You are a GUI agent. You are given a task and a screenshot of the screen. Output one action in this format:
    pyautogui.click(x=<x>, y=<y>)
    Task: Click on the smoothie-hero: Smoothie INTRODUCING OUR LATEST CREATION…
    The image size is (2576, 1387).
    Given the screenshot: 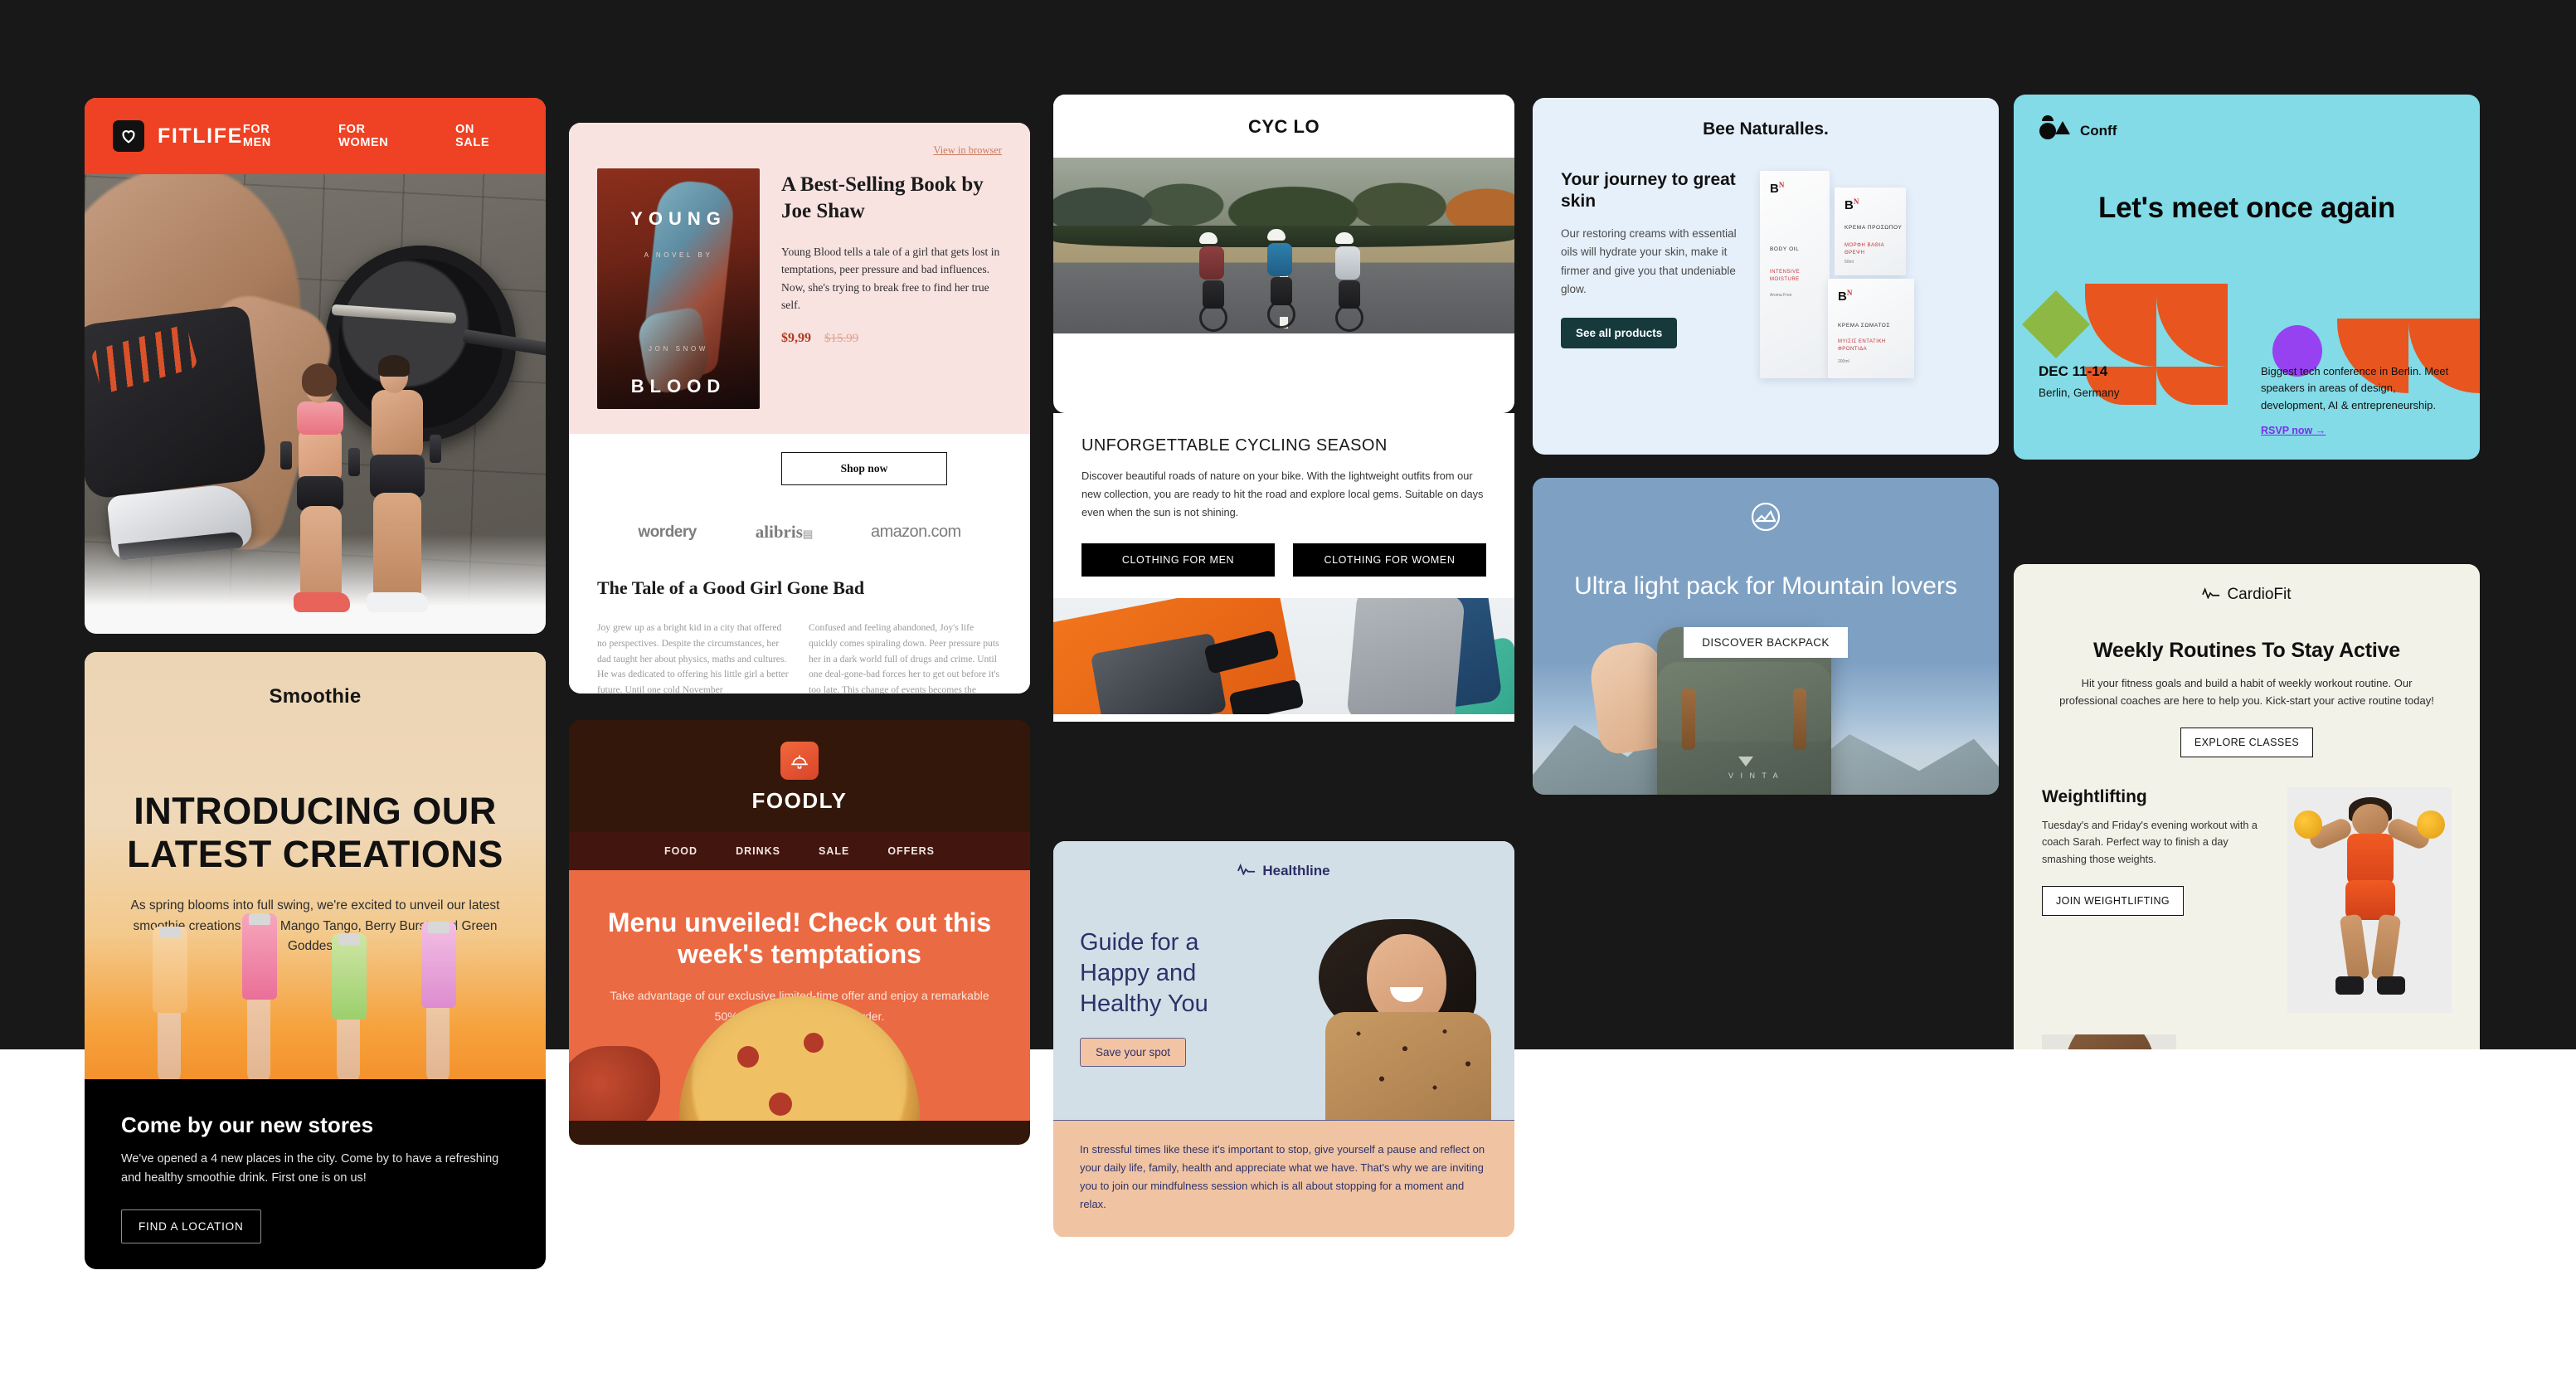 What is the action you would take?
    pyautogui.click(x=315, y=866)
    